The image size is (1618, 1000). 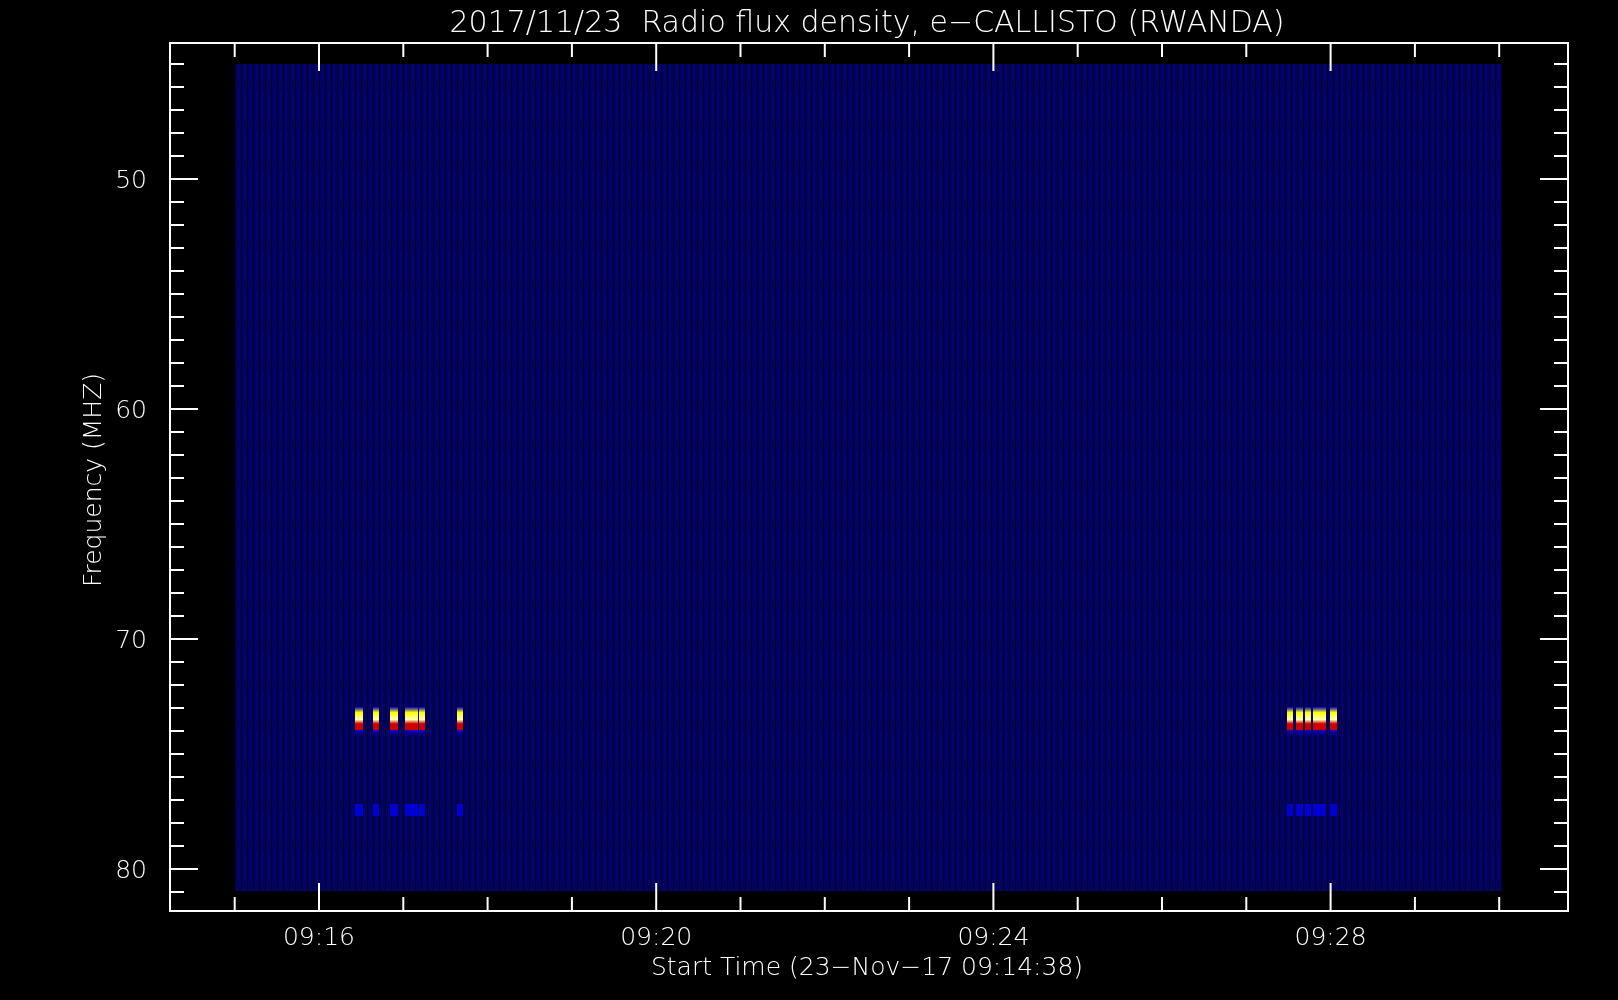 What do you see at coordinates (131, 179) in the screenshot?
I see `y-tick-label: 50` at bounding box center [131, 179].